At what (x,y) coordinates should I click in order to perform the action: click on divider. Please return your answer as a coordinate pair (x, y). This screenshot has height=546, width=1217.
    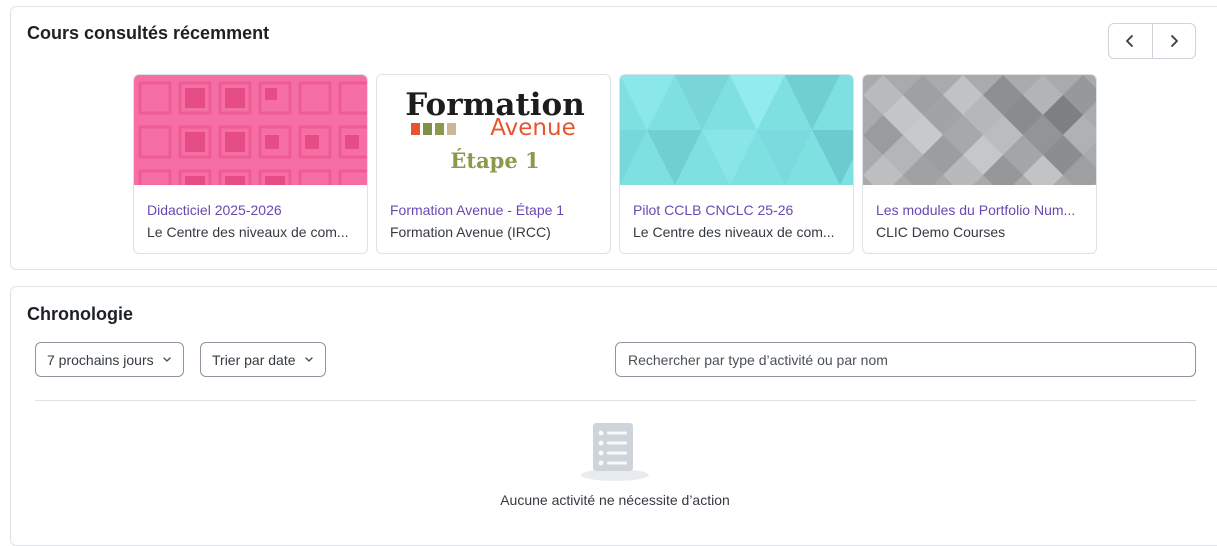
    Looking at the image, I should click on (615, 400).